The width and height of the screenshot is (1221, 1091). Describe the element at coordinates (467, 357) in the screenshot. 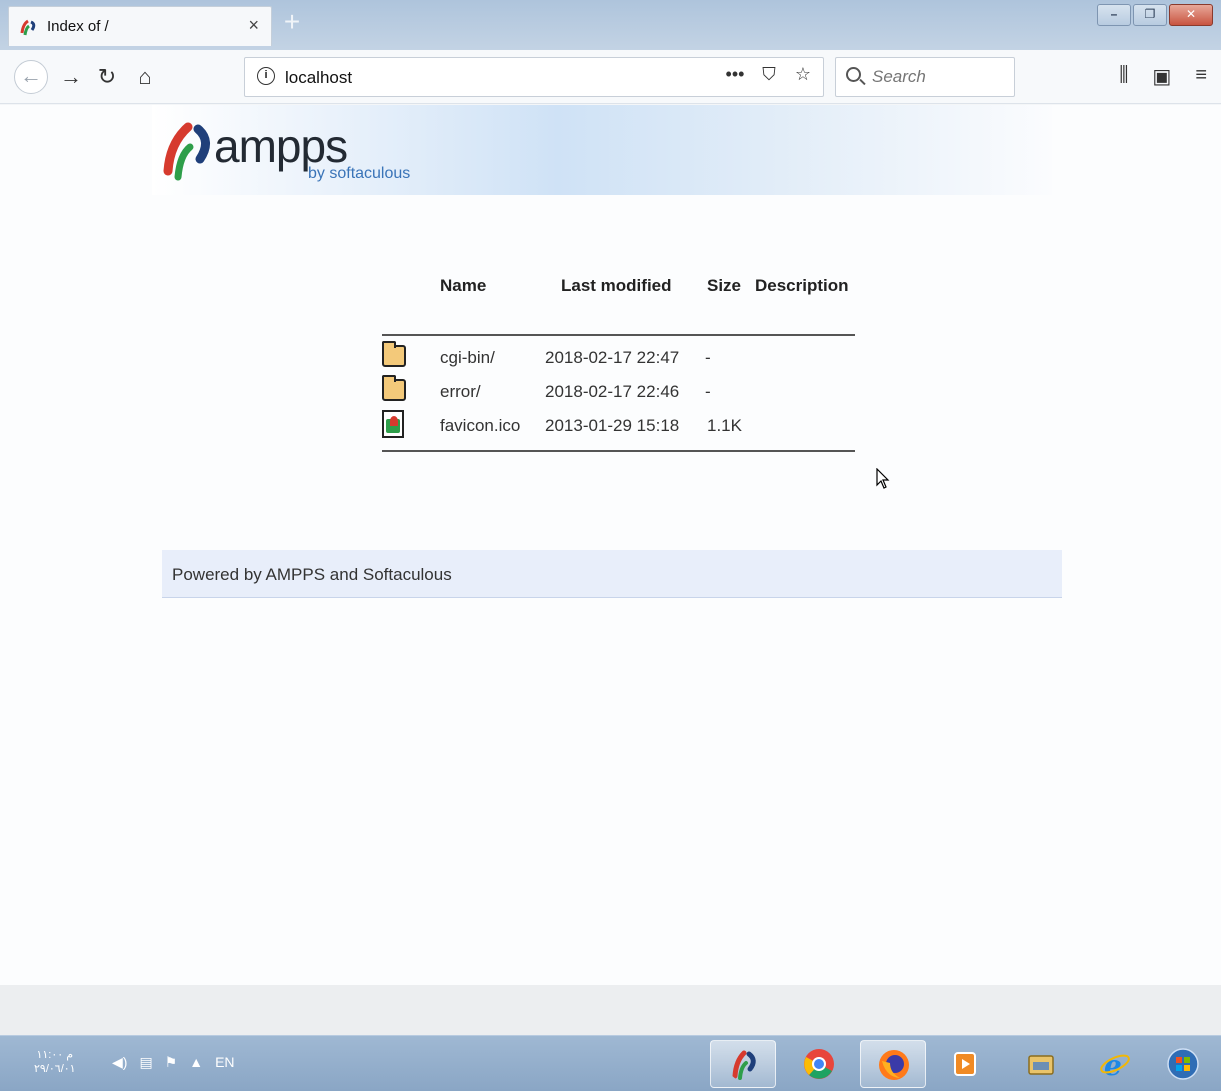

I see `file-link: cgi-bin/` at that location.